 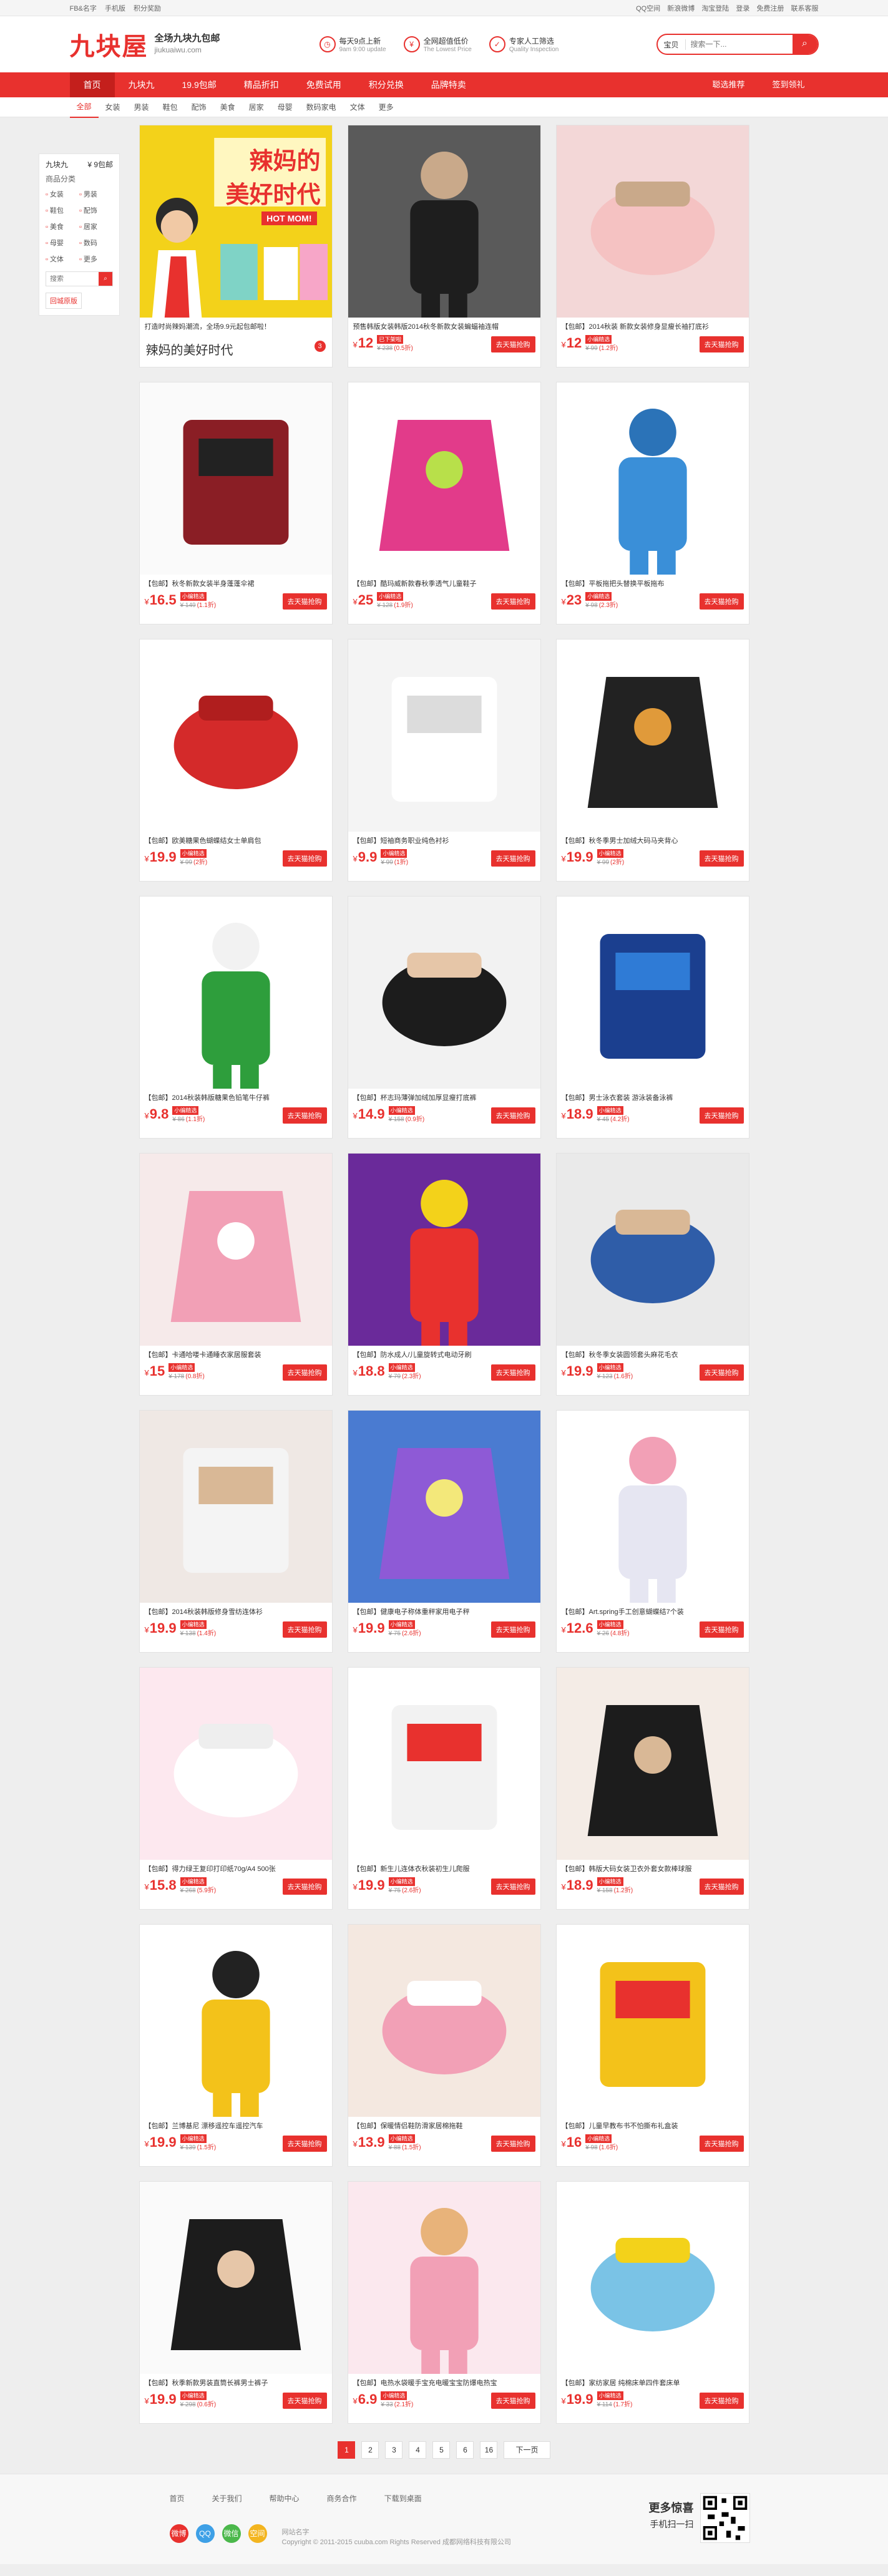 I want to click on product-title: 【包邮】韩版大码女装卫衣外套女款棒球服, so click(x=653, y=1867).